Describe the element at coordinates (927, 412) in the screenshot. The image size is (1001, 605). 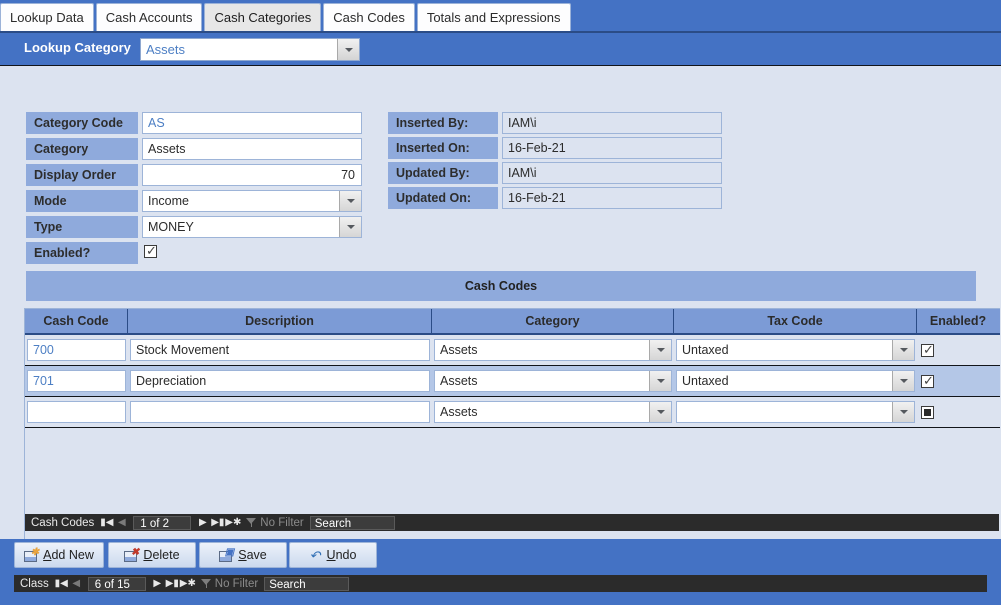
I see `checkbox-row-enabled` at that location.